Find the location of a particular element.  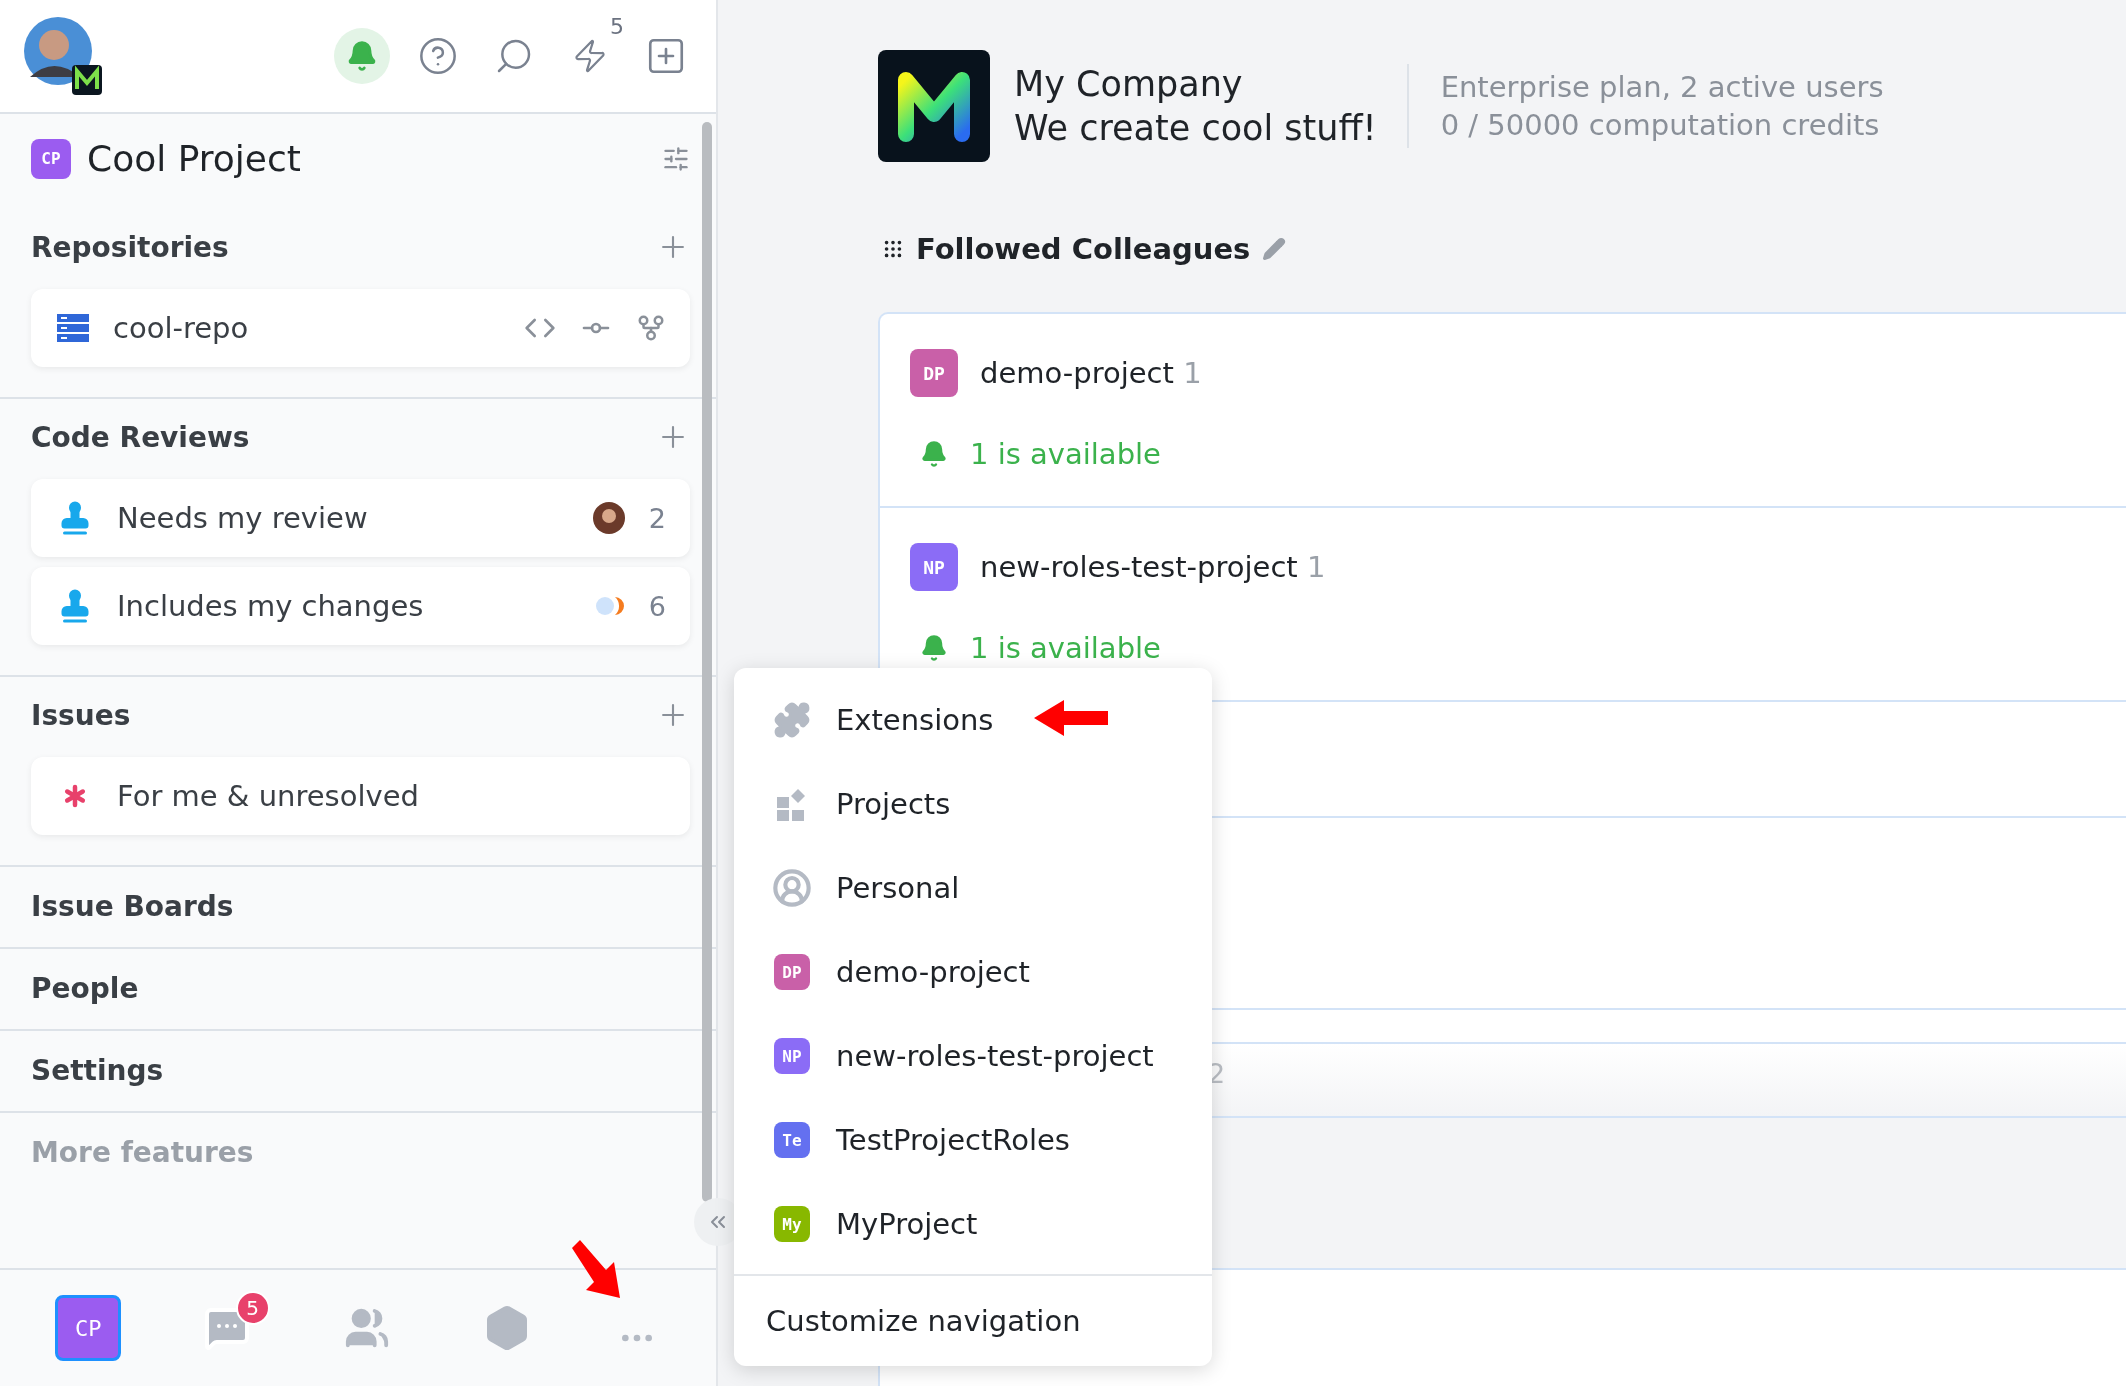

menu-item: Projects is located at coordinates (973, 804).